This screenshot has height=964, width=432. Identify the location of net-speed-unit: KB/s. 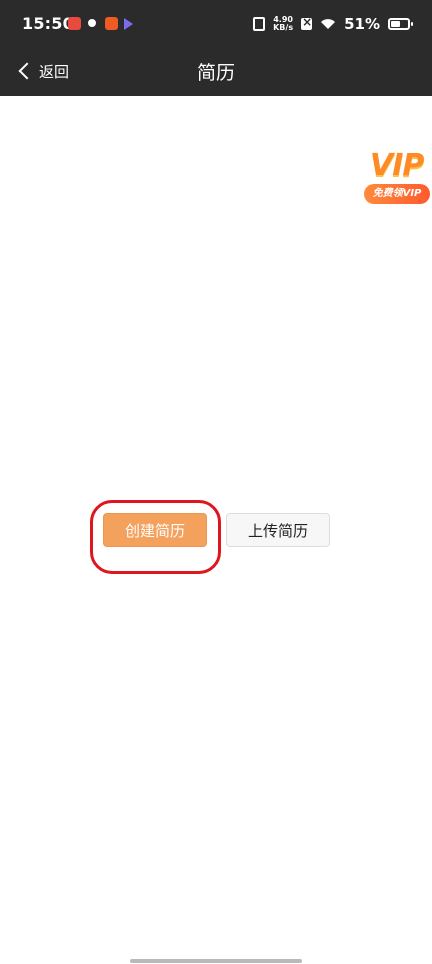
(283, 27).